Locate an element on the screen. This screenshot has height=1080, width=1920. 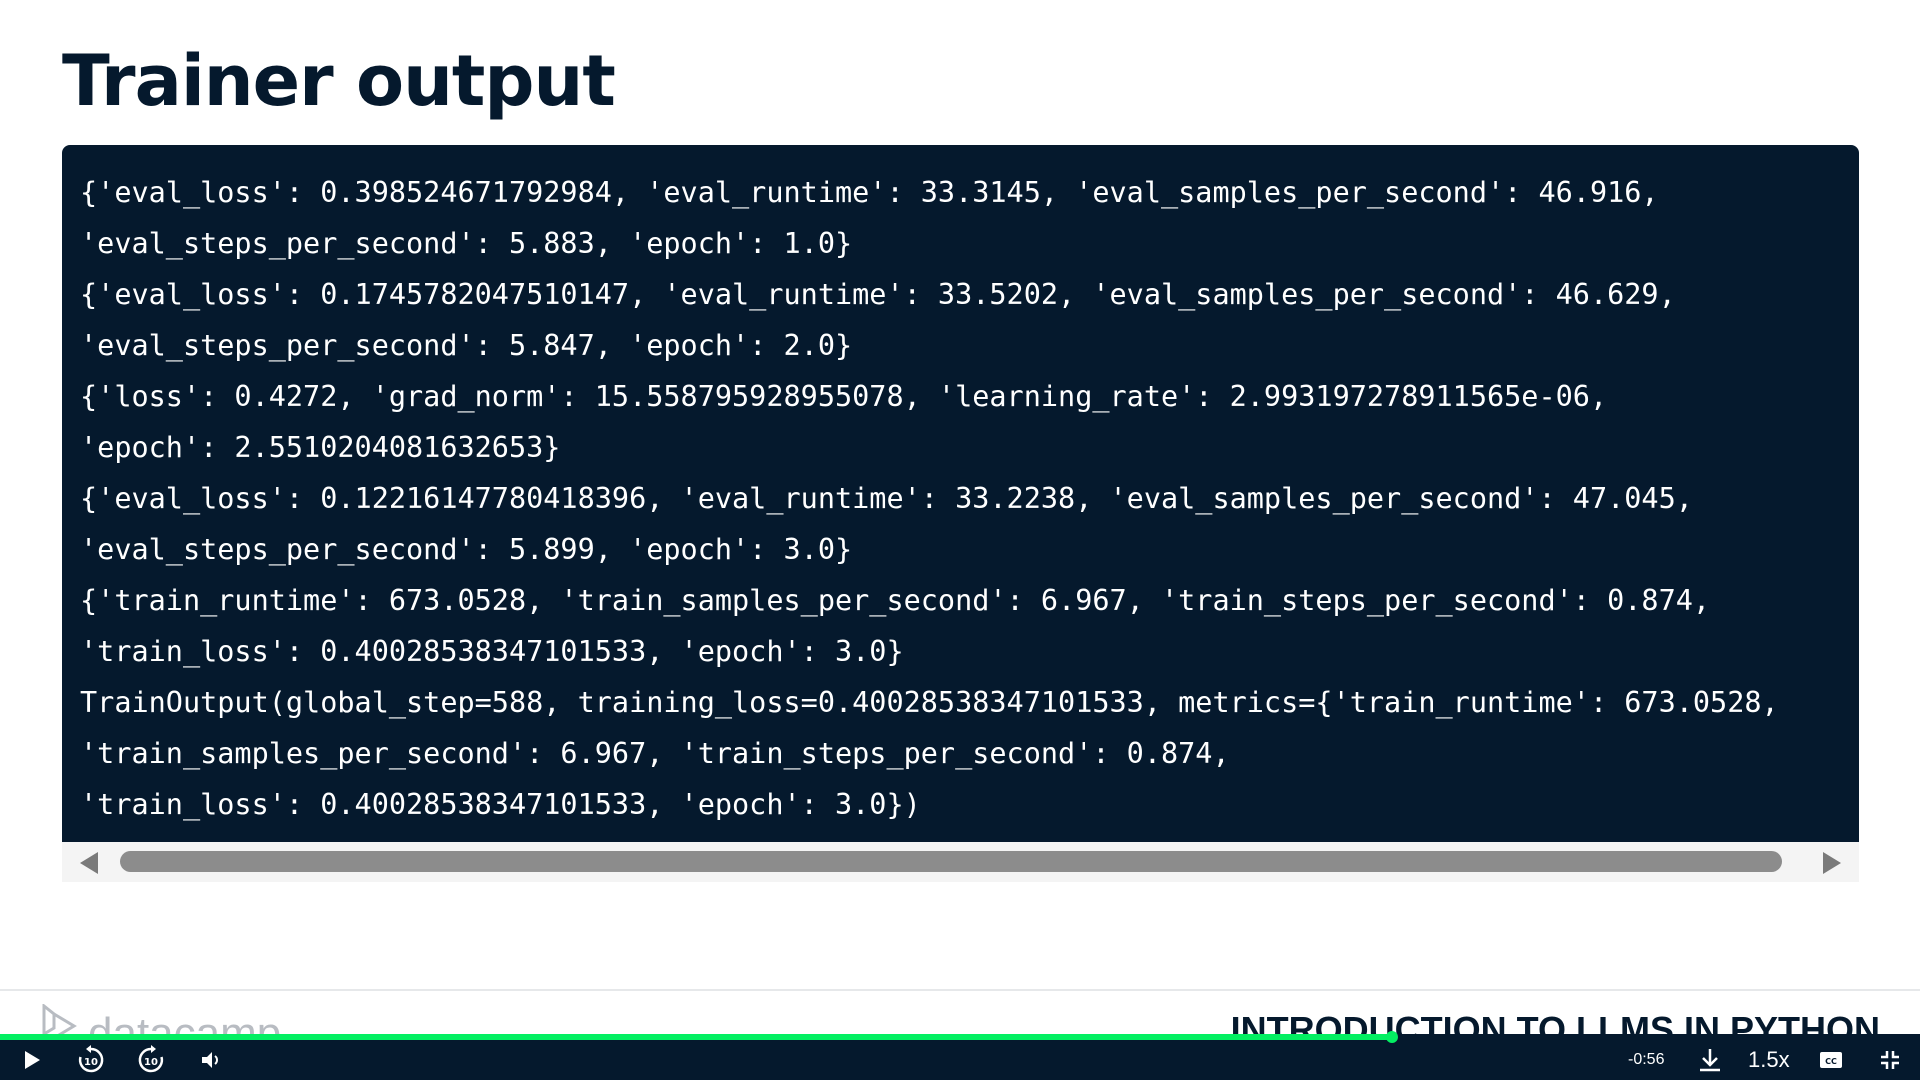
play-button is located at coordinates (32, 1060).